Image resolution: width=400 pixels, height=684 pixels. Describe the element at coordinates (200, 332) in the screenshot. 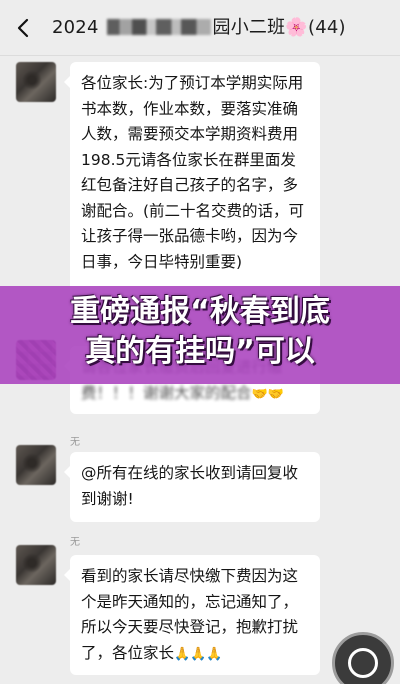

I see `promo-banner-text: 重磅通报“秋春到底 真的有挂吗”可以` at that location.